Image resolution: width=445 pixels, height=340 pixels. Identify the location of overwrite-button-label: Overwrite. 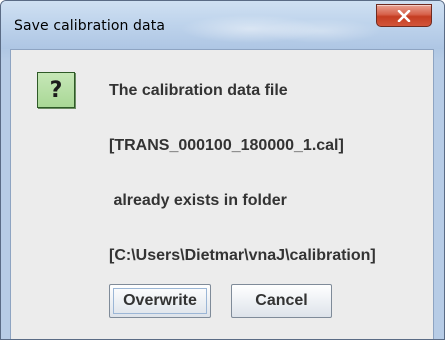
(160, 300).